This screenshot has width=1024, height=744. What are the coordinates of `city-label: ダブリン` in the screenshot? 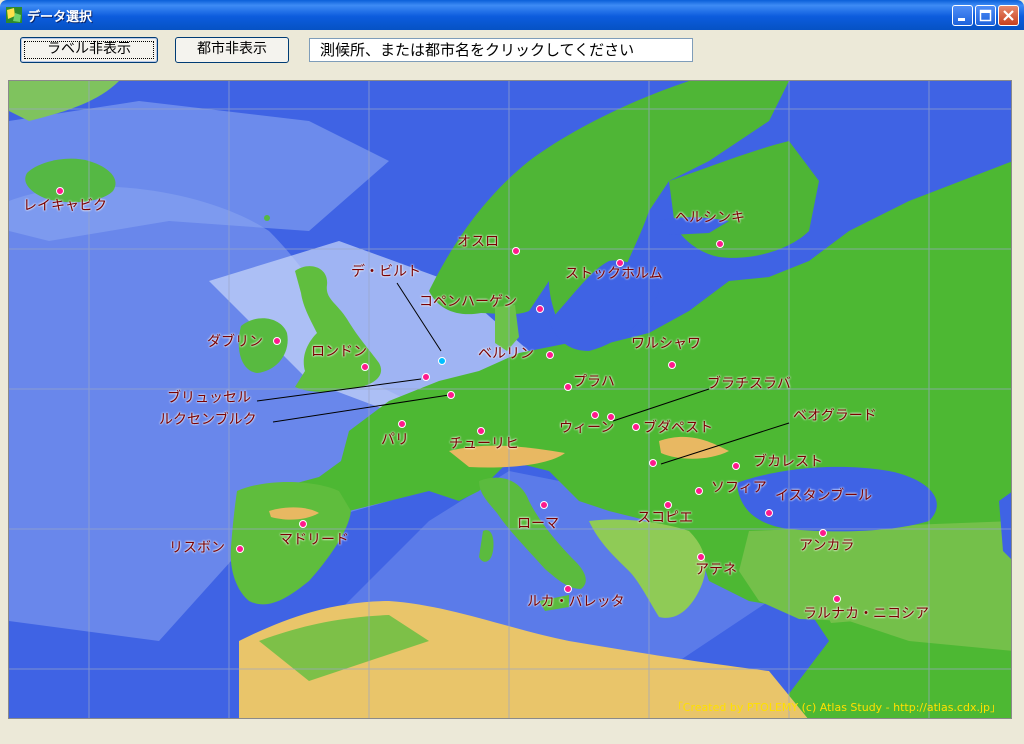 It's located at (235, 341).